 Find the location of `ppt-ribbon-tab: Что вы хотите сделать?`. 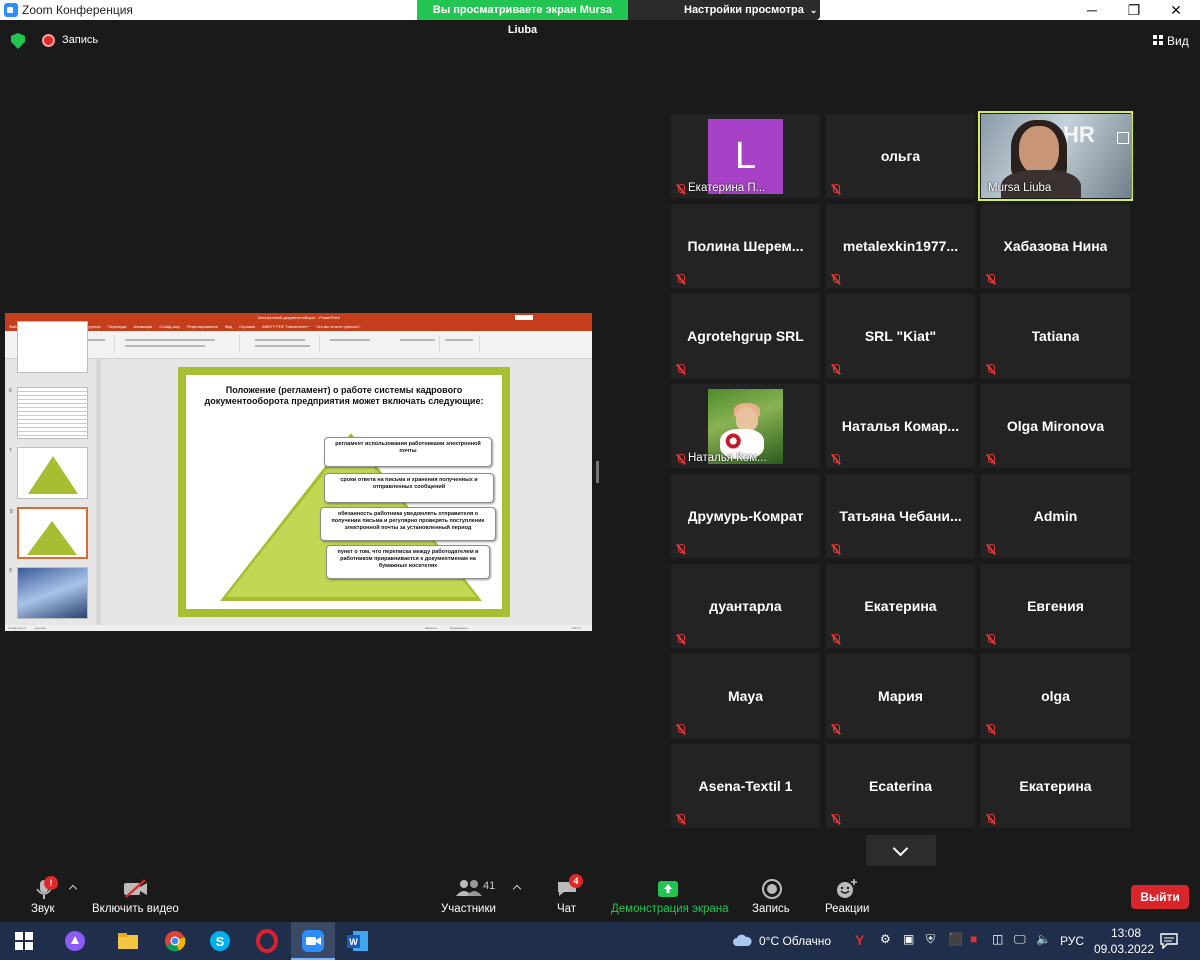

ppt-ribbon-tab: Что вы хотите сделать? is located at coordinates (338, 326).